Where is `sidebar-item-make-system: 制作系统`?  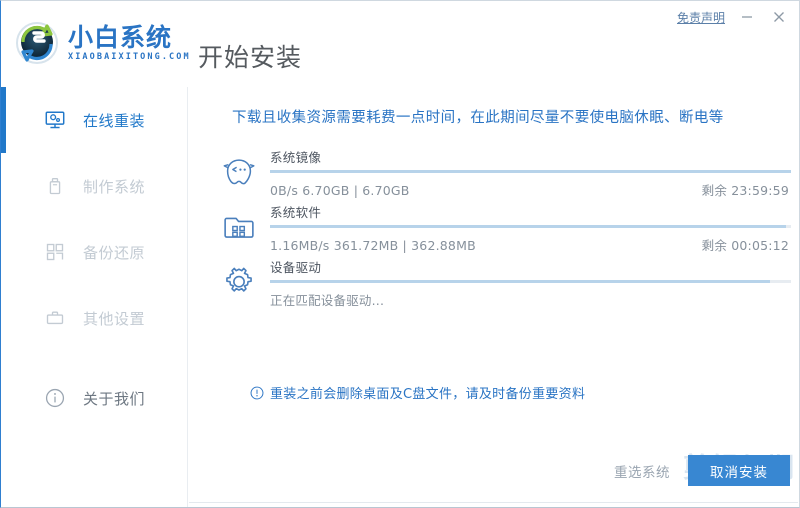
sidebar-item-make-system: 制作系统 is located at coordinates (94, 186).